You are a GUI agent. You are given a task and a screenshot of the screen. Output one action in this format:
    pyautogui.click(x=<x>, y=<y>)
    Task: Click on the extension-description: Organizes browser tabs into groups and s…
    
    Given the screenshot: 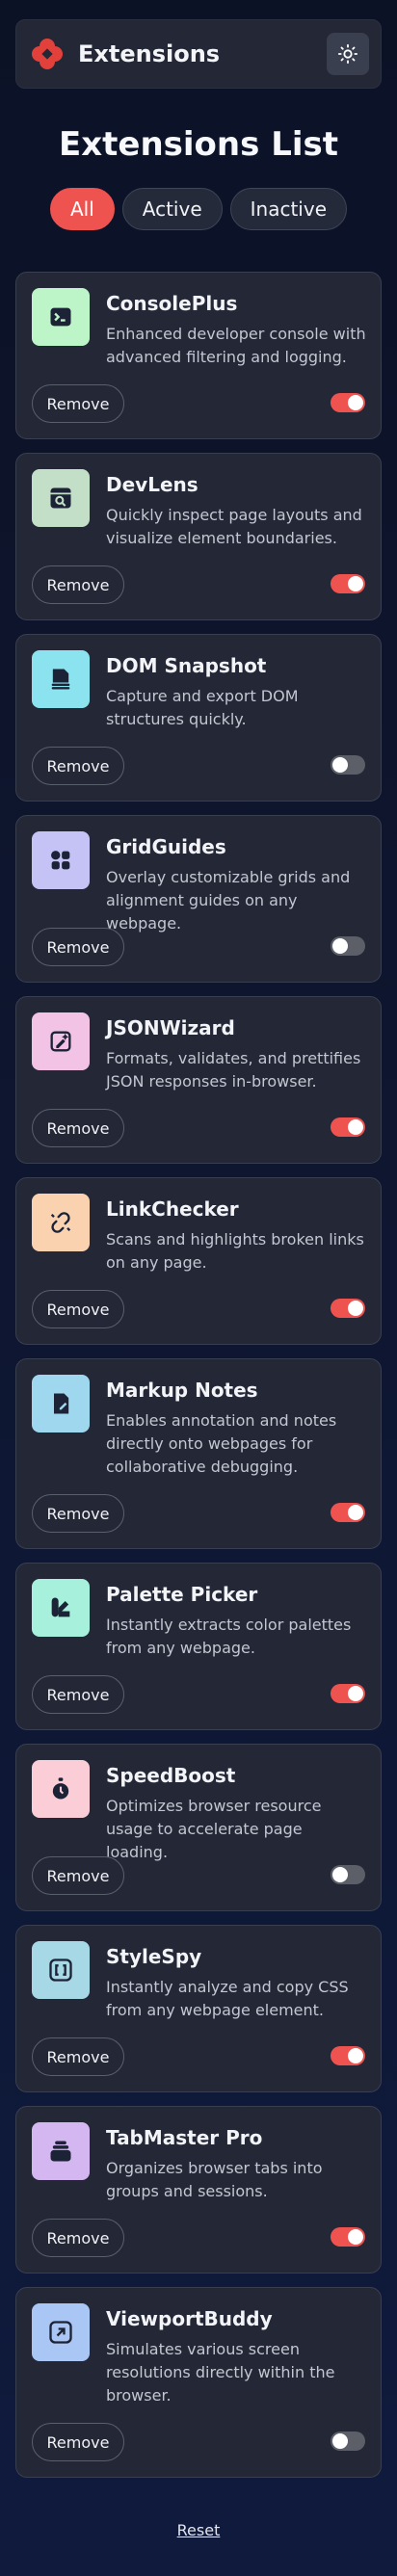 What is the action you would take?
    pyautogui.click(x=215, y=2180)
    